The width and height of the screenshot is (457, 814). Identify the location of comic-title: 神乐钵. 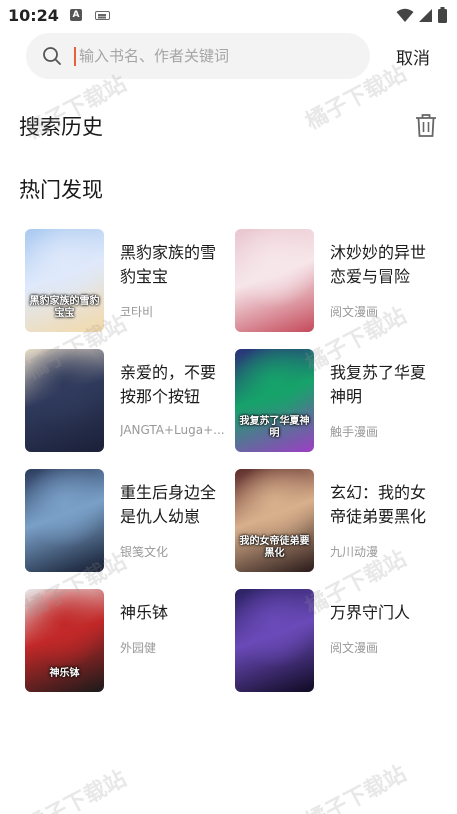
(144, 612).